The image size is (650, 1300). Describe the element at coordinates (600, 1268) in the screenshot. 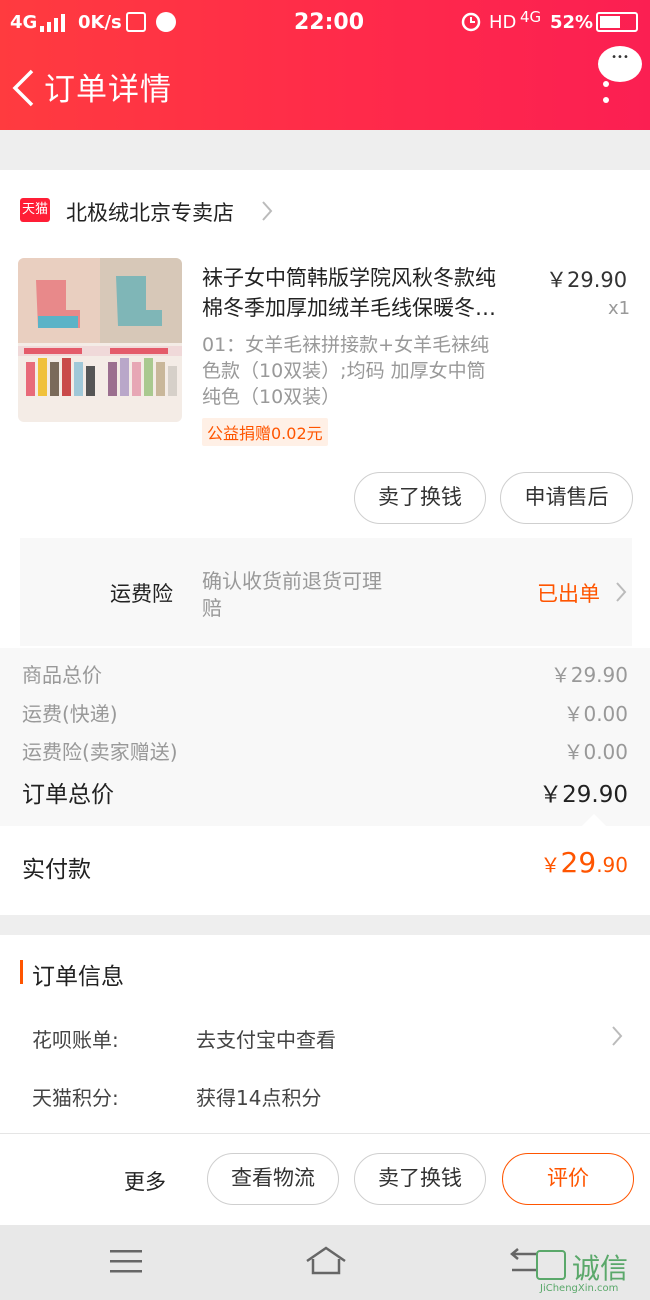

I see `watermark-text: 诚信` at that location.